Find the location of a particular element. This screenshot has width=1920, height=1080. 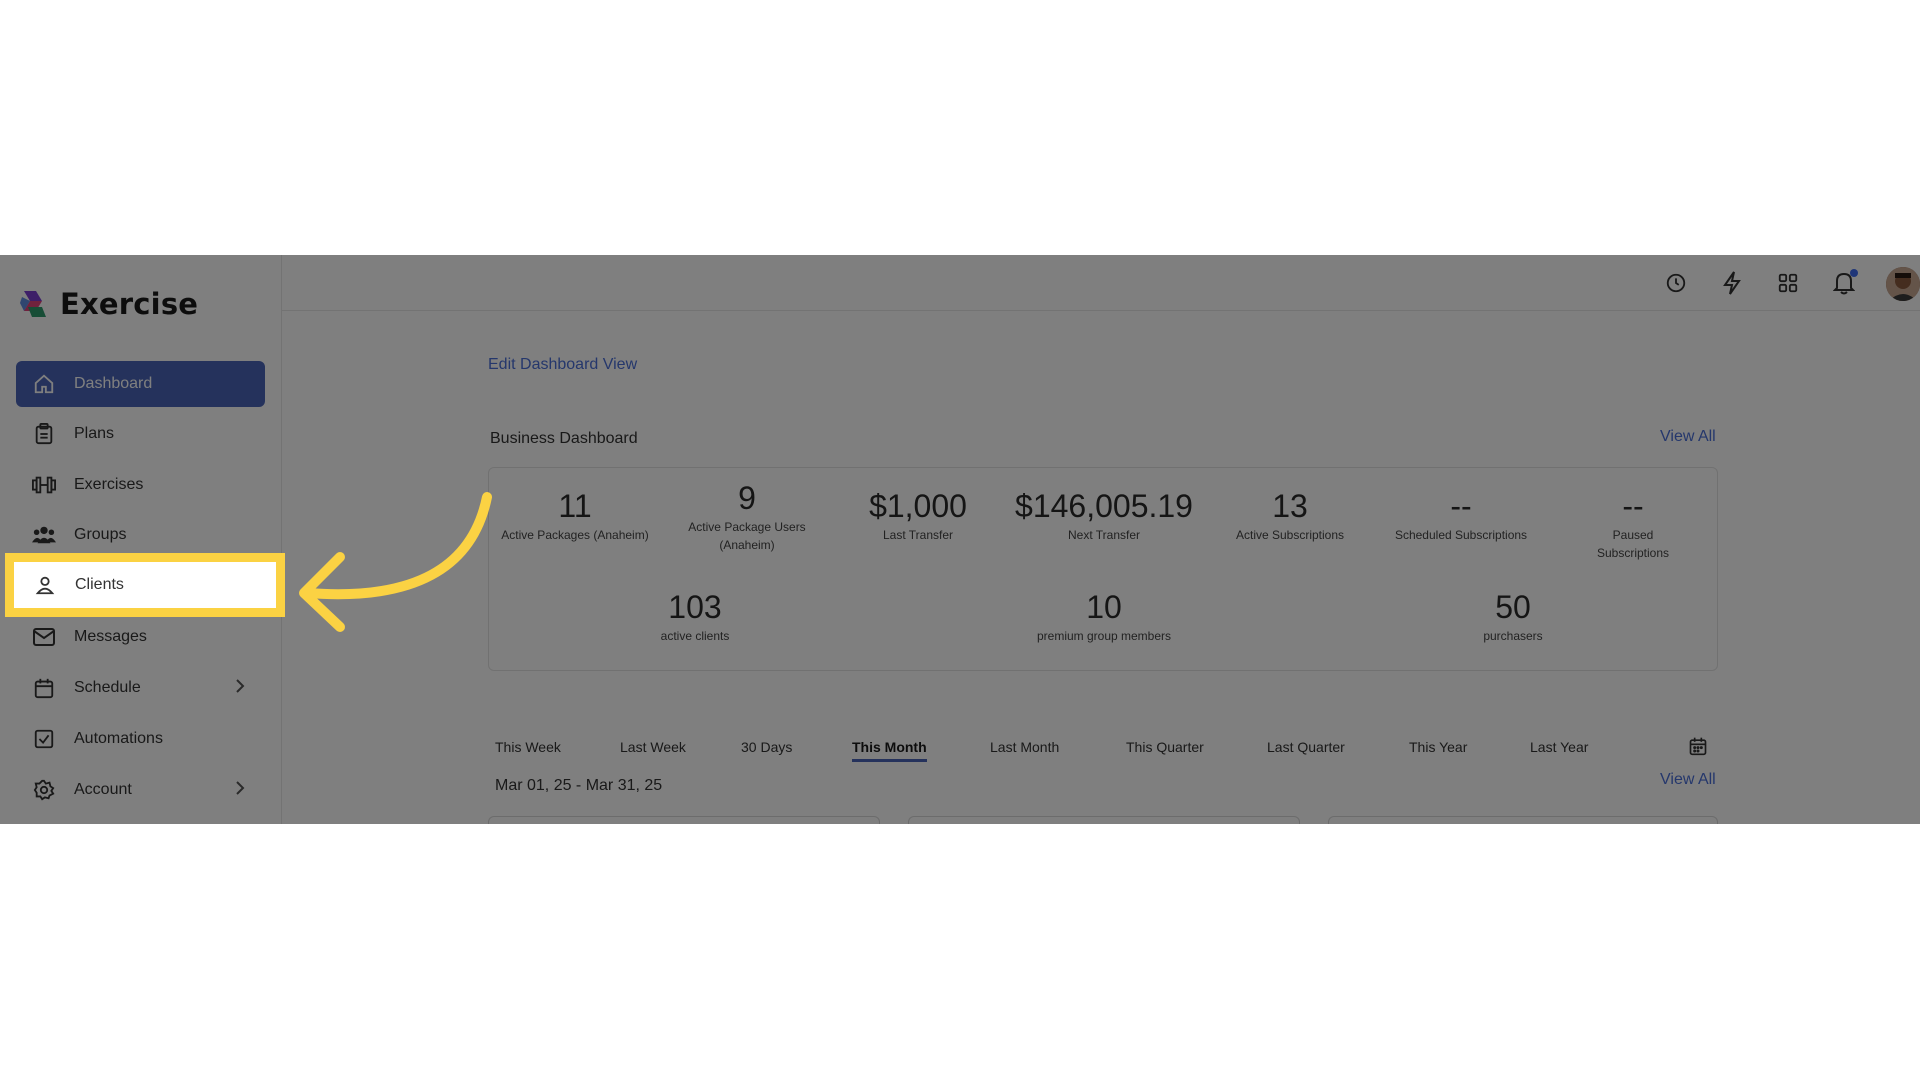

sidebar-item-automations: Automations is located at coordinates (140, 739).